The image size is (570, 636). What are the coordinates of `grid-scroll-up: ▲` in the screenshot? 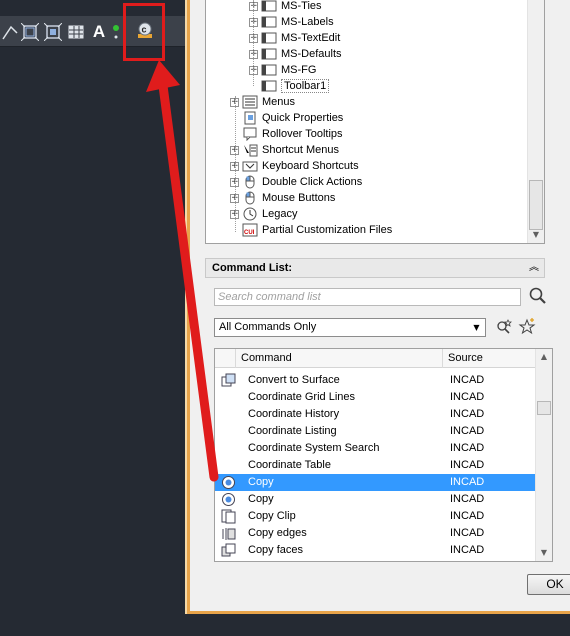 It's located at (544, 357).